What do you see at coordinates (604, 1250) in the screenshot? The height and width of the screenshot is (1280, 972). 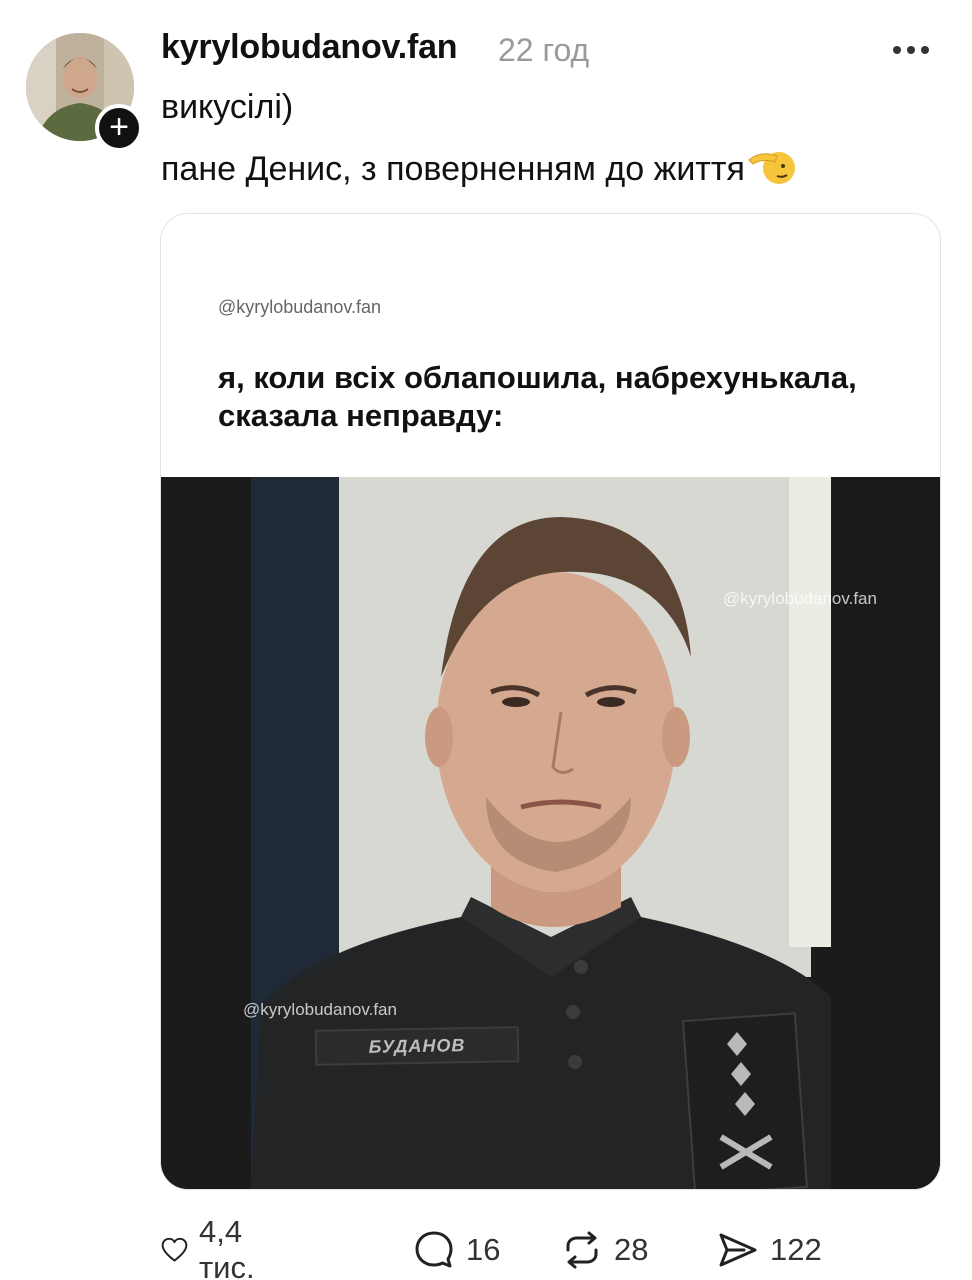 I see `repost-button: 28` at bounding box center [604, 1250].